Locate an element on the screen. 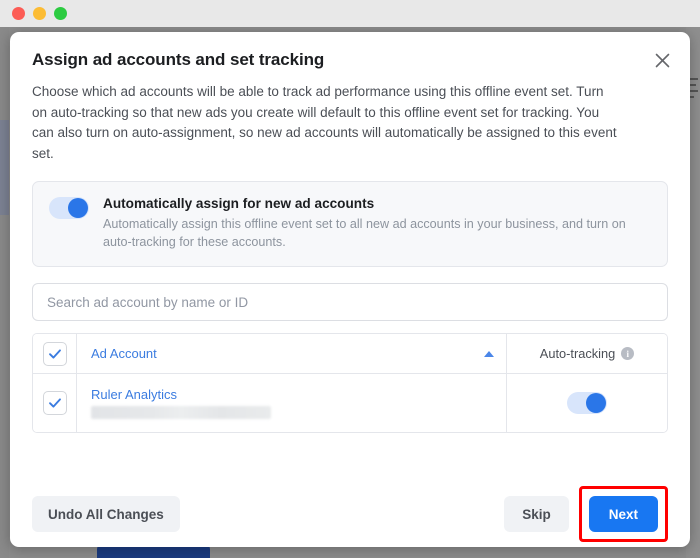  next-button: Next is located at coordinates (623, 514).